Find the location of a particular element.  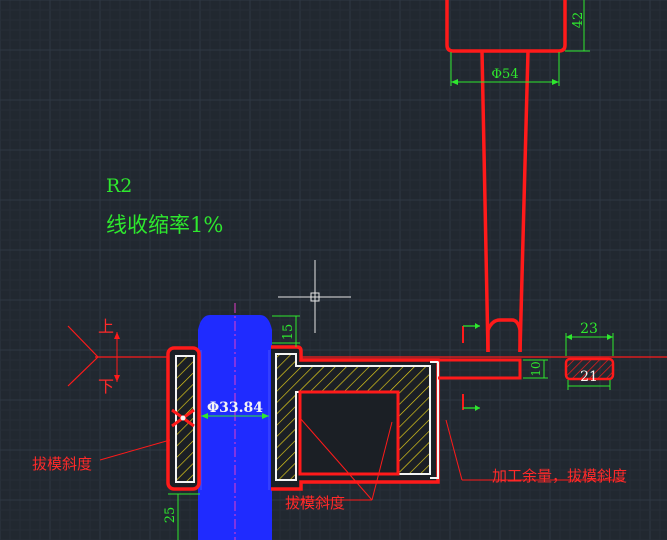

hub-section is located at coordinates (396, 418).